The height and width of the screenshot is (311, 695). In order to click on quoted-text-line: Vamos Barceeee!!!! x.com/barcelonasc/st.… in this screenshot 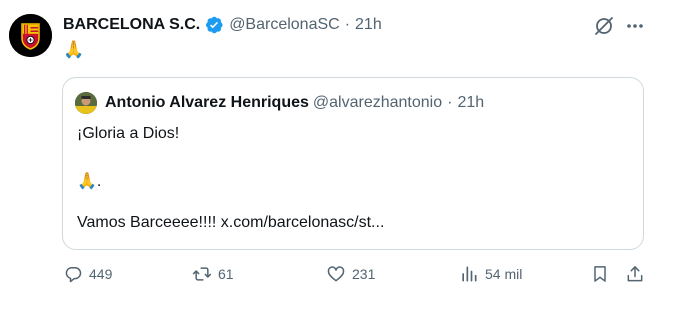, I will do `click(231, 222)`.